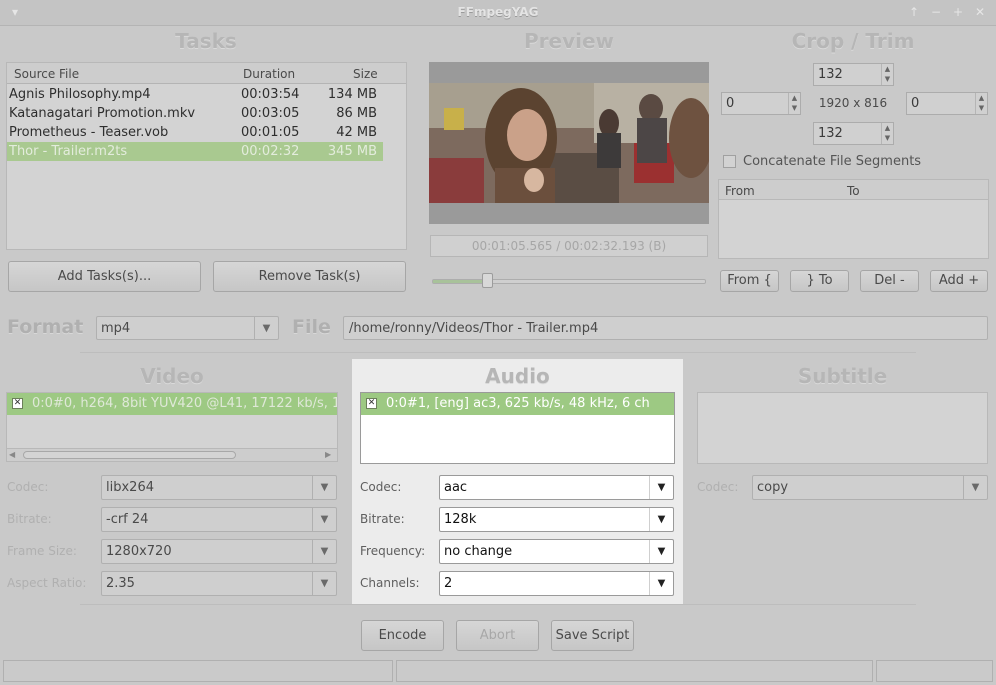 The height and width of the screenshot is (685, 996). I want to click on remove-task-button: Remove Task(s), so click(309, 276).